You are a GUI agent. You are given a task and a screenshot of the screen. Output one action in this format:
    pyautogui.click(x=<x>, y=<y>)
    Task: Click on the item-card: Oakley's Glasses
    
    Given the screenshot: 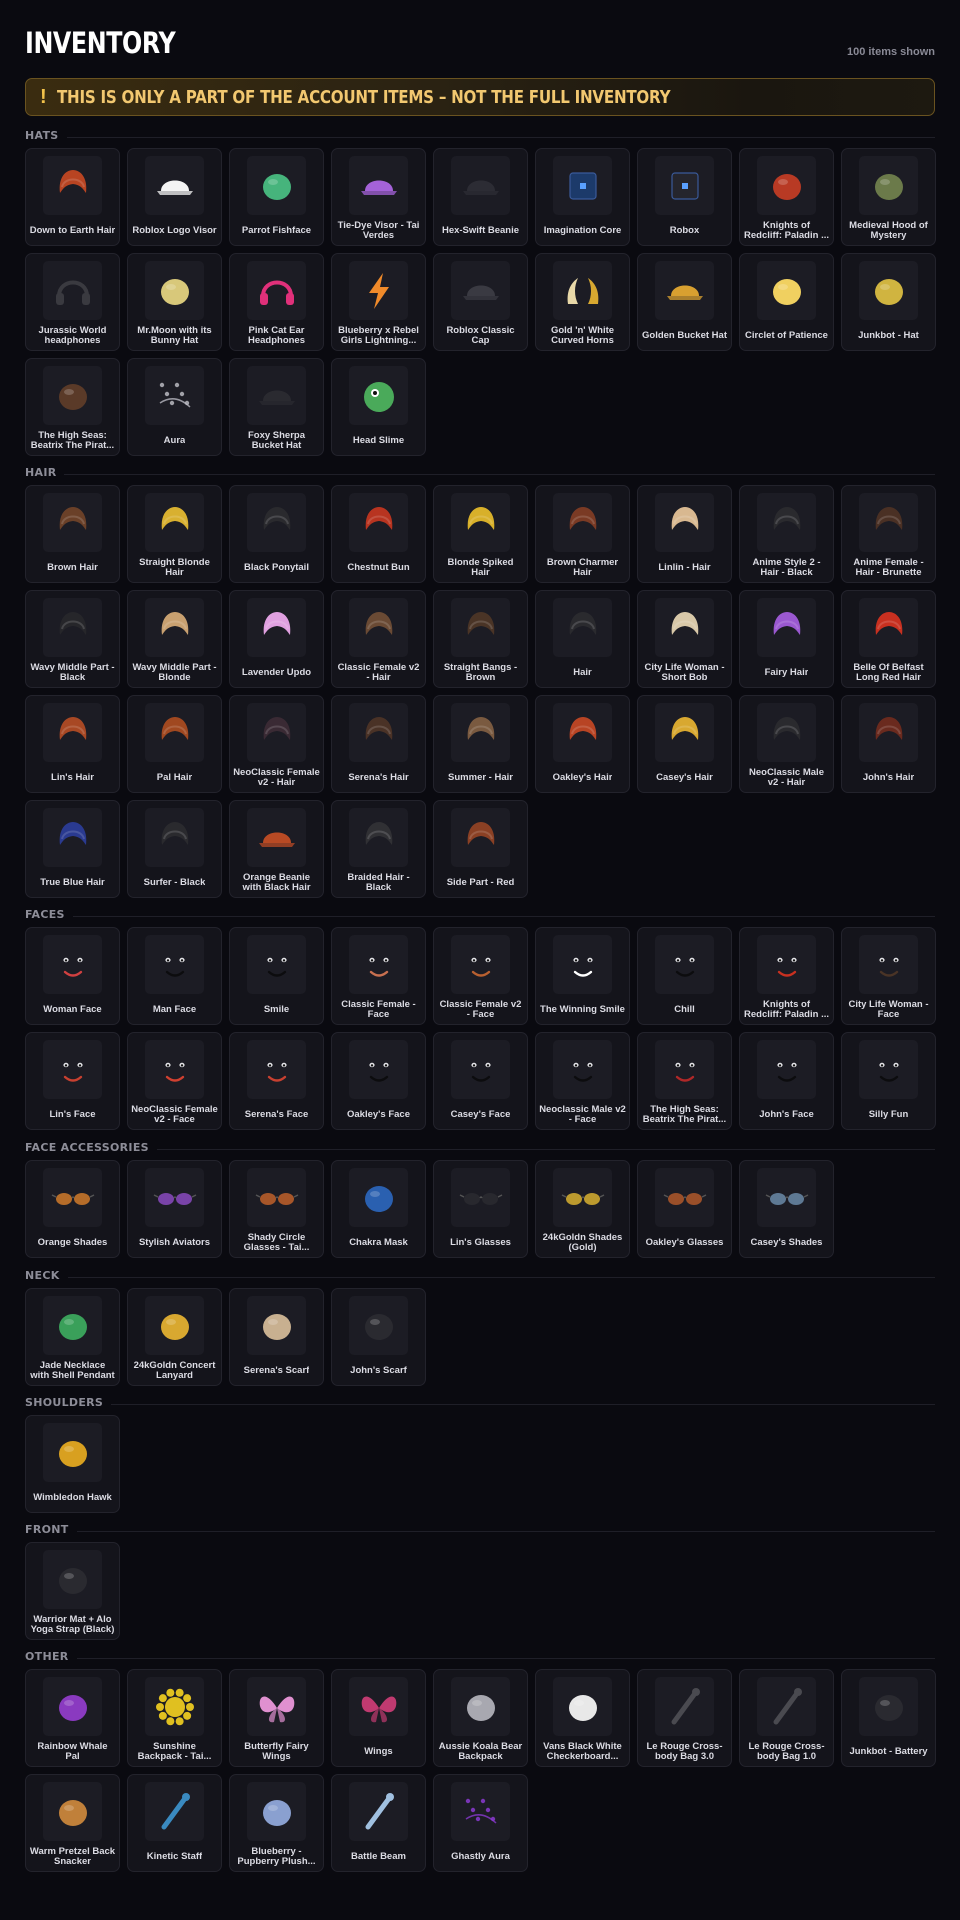 What is the action you would take?
    pyautogui.click(x=684, y=1209)
    